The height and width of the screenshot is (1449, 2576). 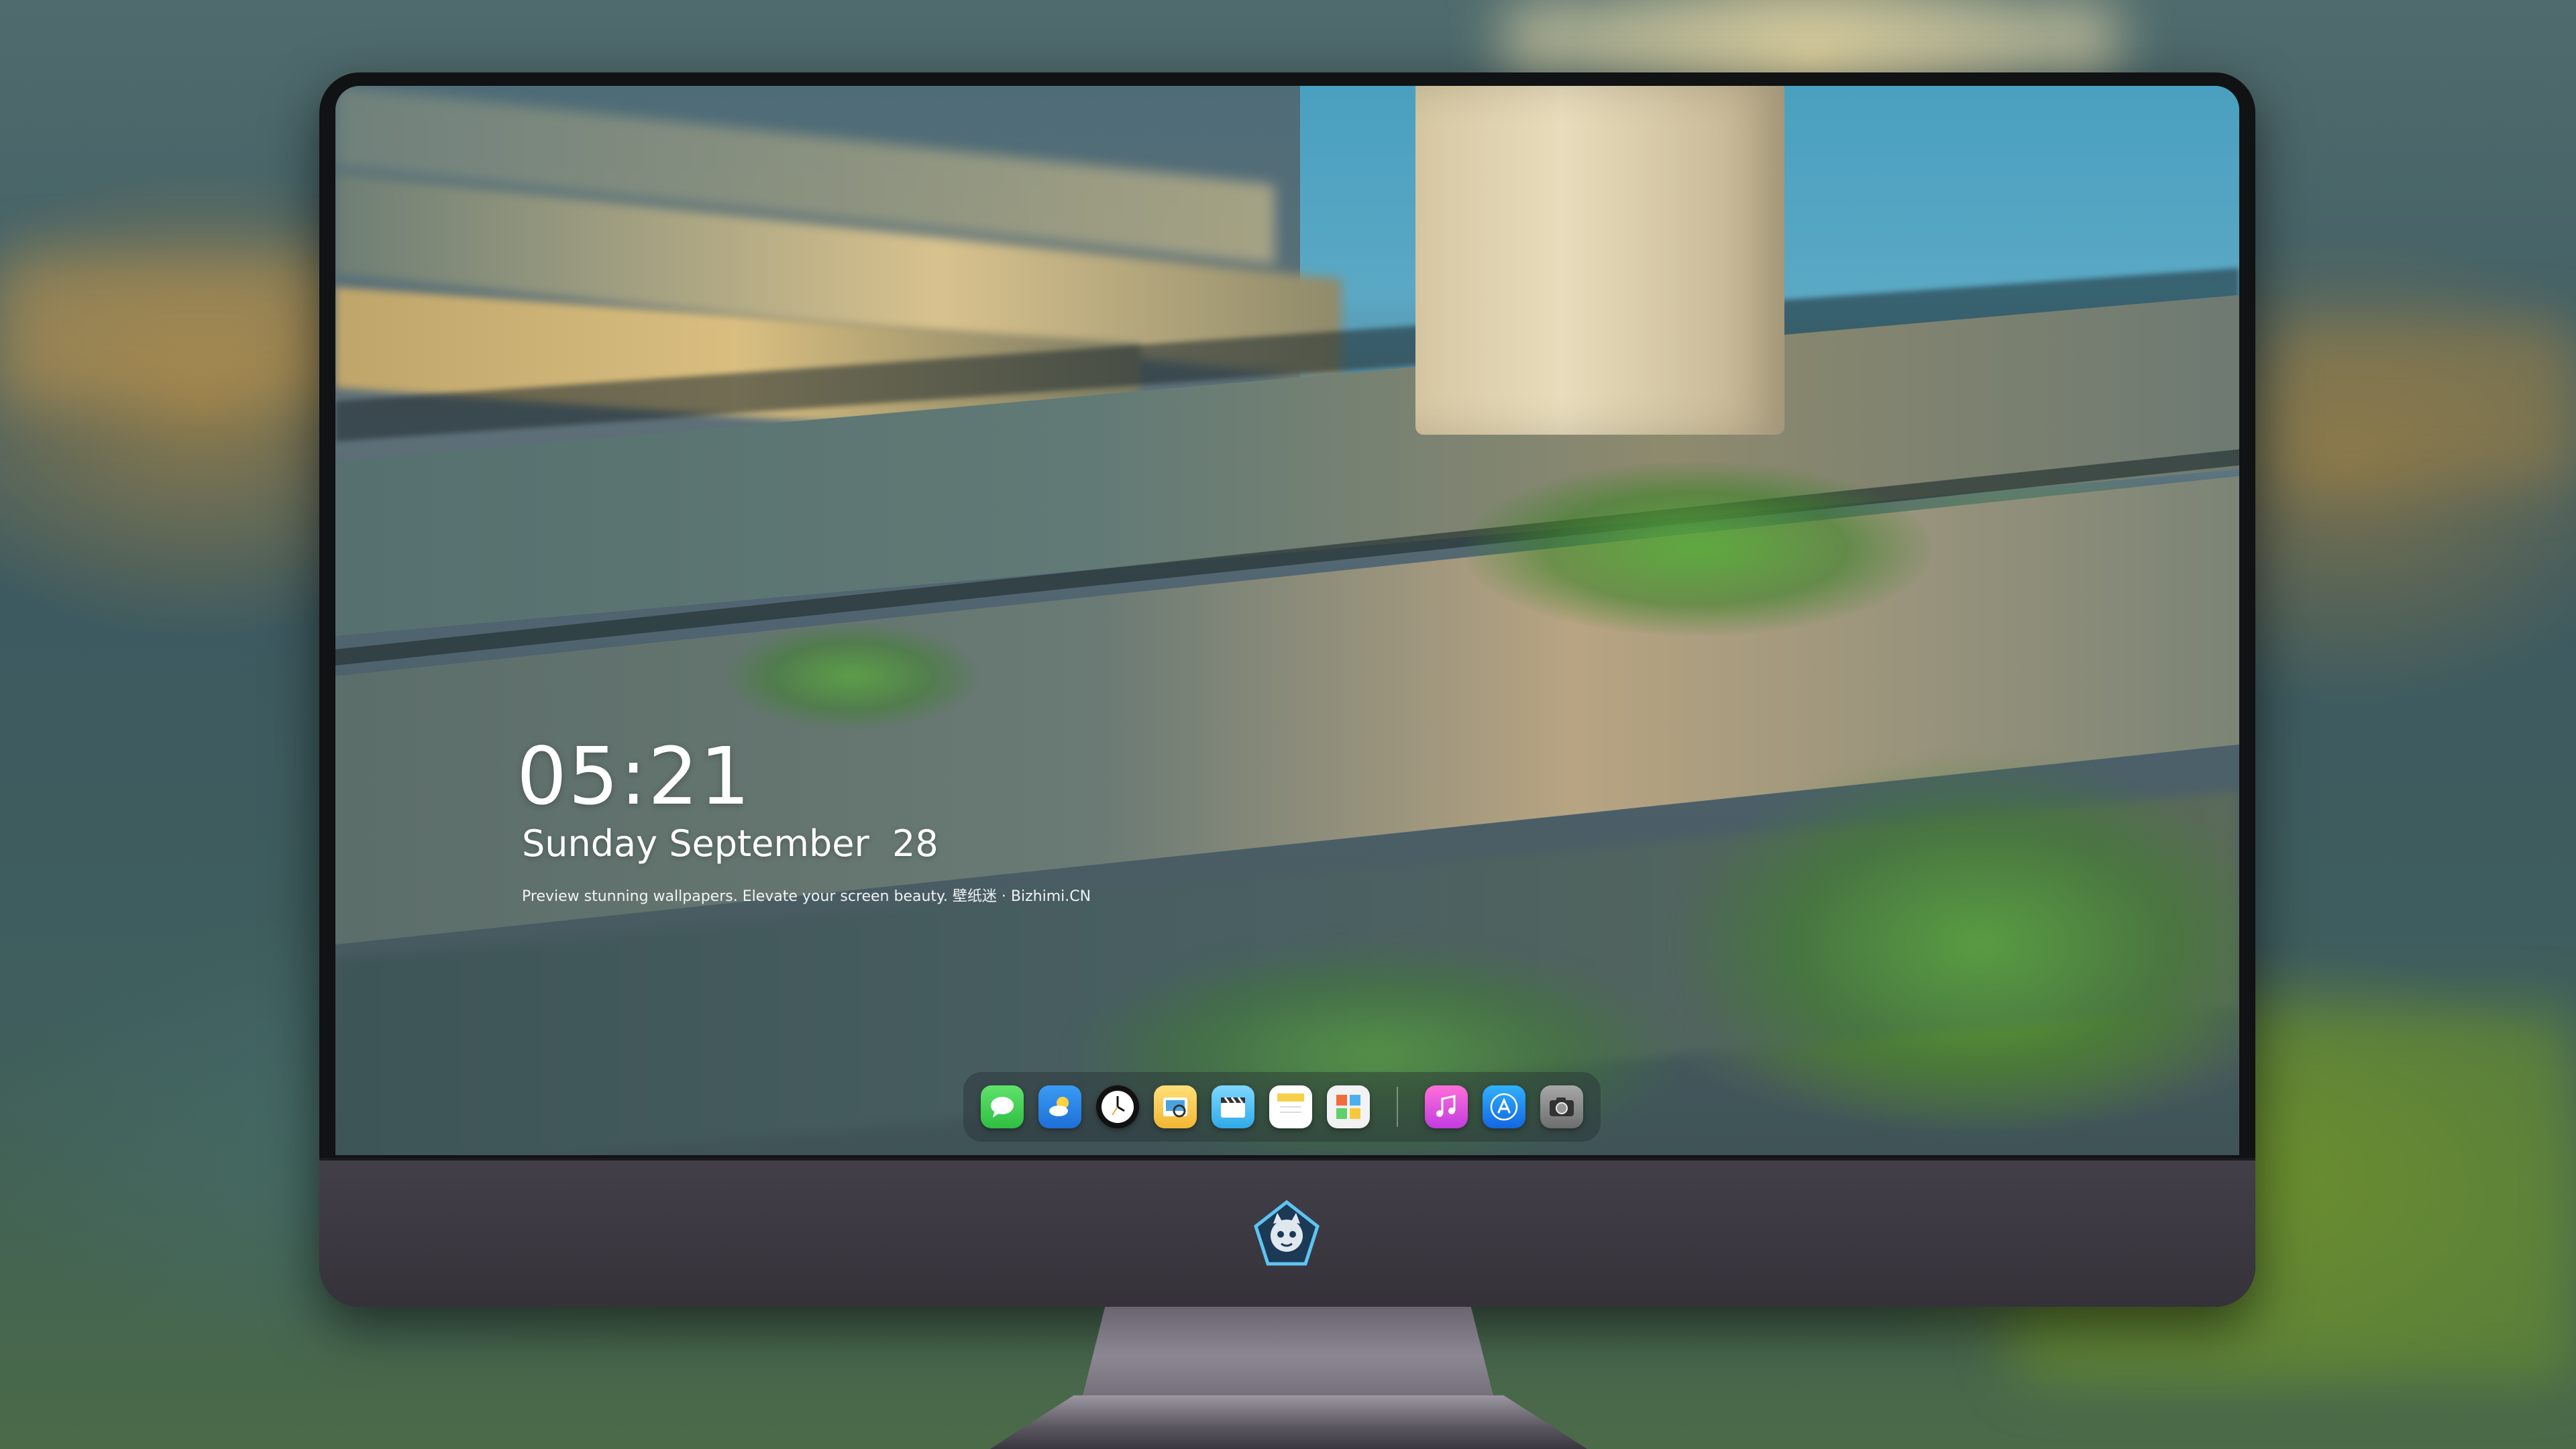 What do you see at coordinates (1233, 1106) in the screenshot?
I see `clips-icon` at bounding box center [1233, 1106].